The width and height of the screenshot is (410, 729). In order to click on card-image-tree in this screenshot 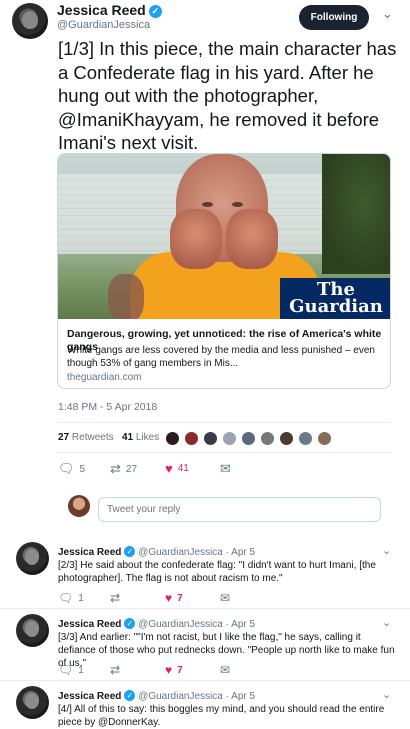, I will do `click(356, 214)`.